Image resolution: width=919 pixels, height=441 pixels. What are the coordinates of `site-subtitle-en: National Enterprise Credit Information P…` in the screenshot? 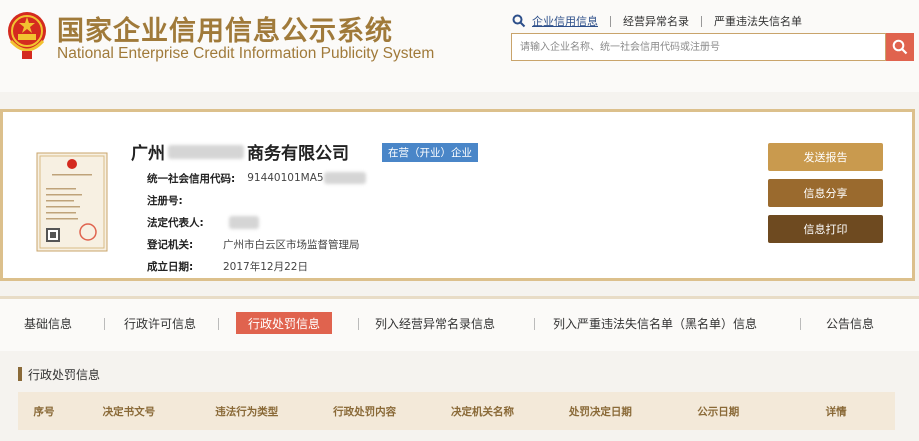 It's located at (246, 53).